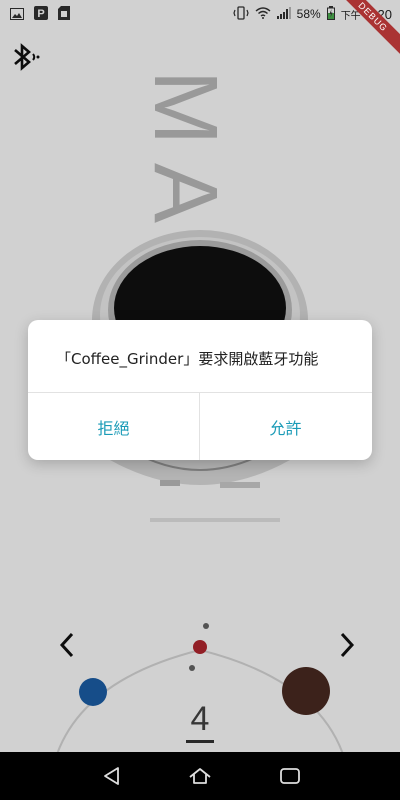  I want to click on system-nav-bar, so click(200, 776).